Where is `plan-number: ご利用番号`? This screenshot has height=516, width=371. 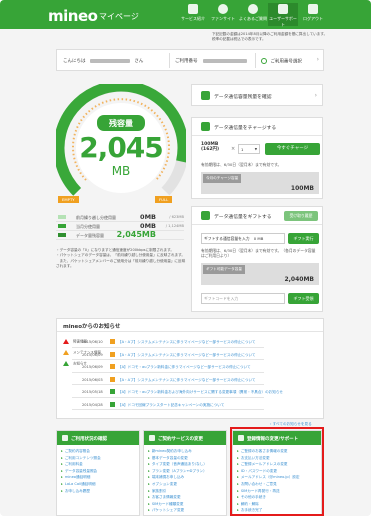
plan-number: ご利用番号 is located at coordinates (211, 61).